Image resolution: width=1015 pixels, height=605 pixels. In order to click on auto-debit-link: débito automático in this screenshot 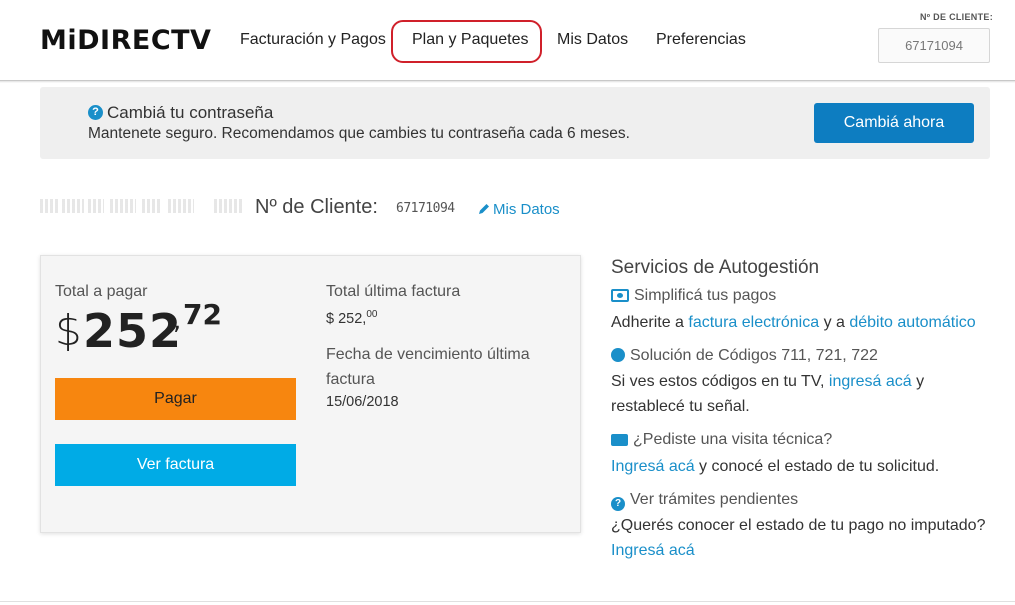, I will do `click(912, 322)`.